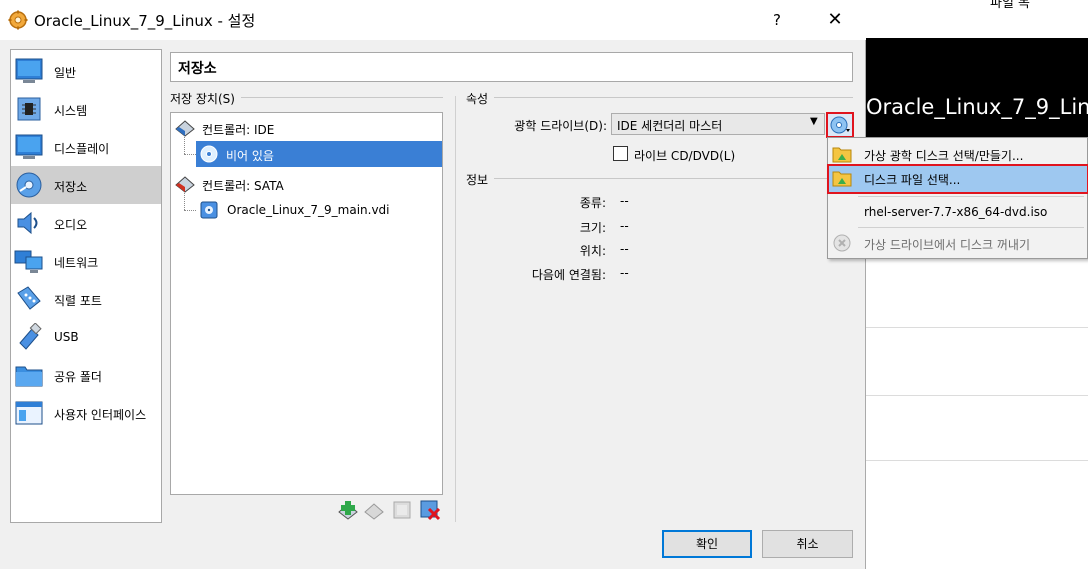 The width and height of the screenshot is (1088, 569). Describe the element at coordinates (1010, 5) in the screenshot. I see `background-window-title: 파일 목` at that location.